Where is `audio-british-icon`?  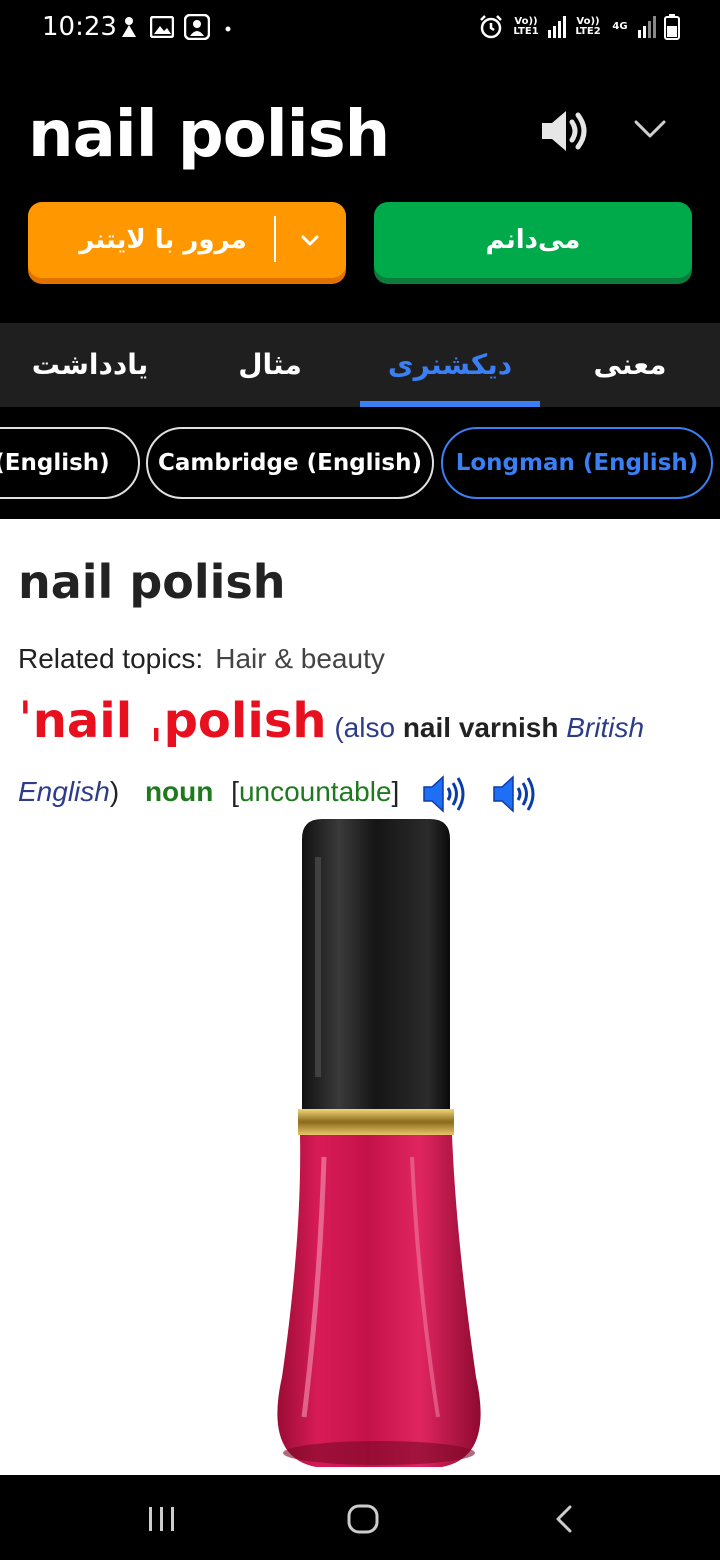
audio-british-icon is located at coordinates (445, 794).